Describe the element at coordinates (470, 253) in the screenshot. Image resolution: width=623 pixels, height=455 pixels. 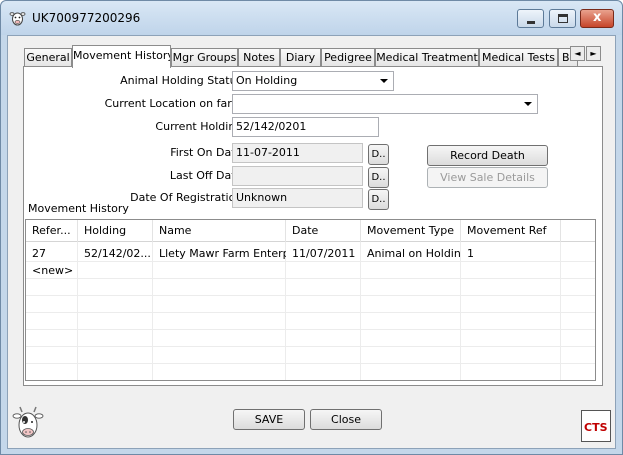
I see `cell-movement-ref: 1` at that location.